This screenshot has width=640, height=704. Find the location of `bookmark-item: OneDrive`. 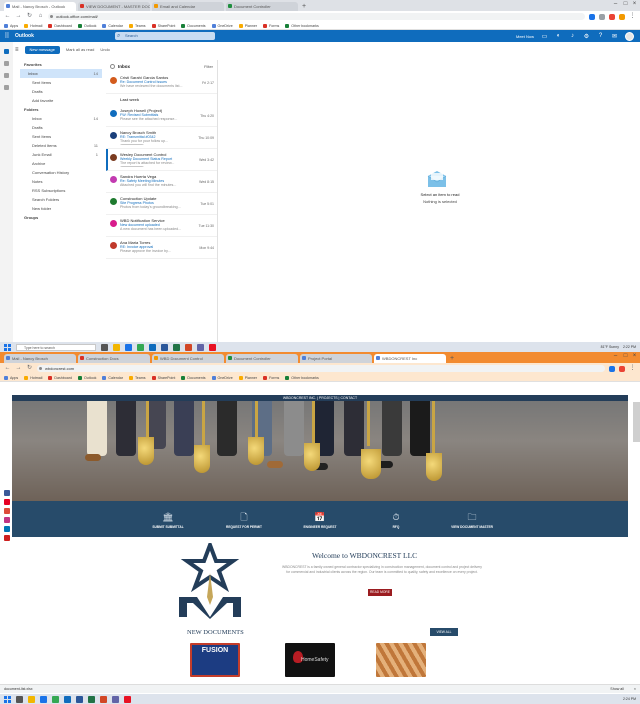

bookmark-item: OneDrive is located at coordinates (222, 377).